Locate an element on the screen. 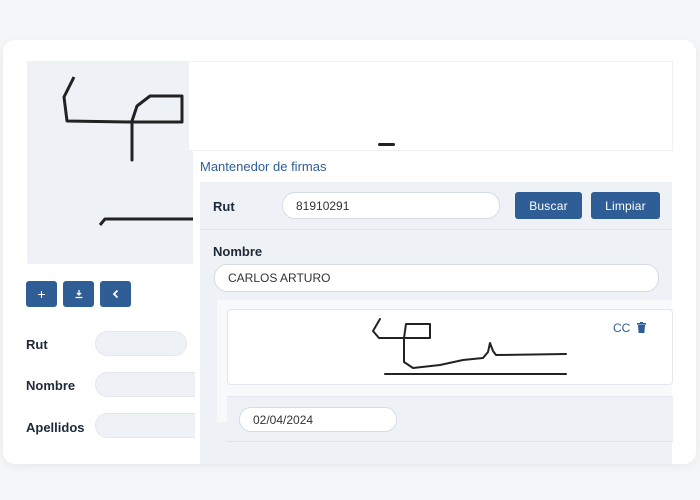  preview-mark is located at coordinates (386, 144).